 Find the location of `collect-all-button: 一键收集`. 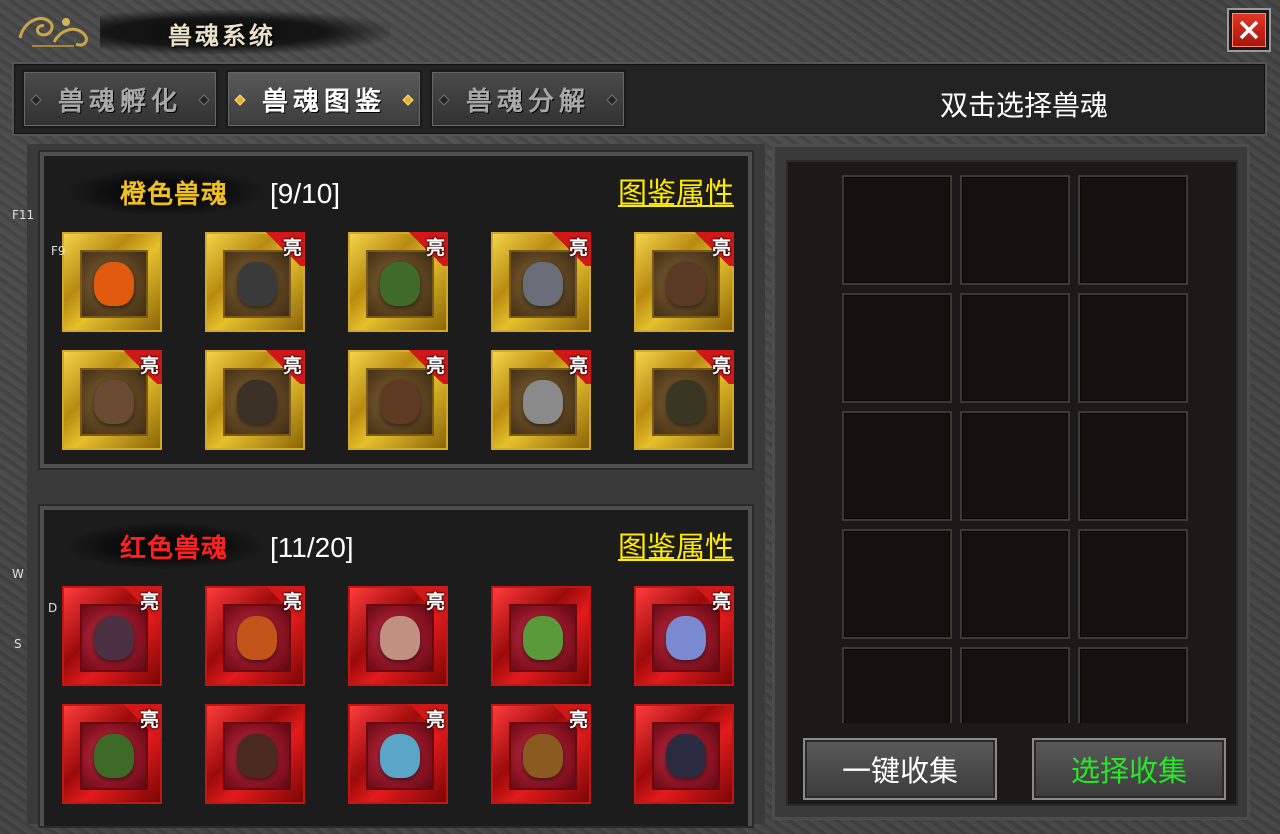

collect-all-button: 一键收集 is located at coordinates (900, 769).